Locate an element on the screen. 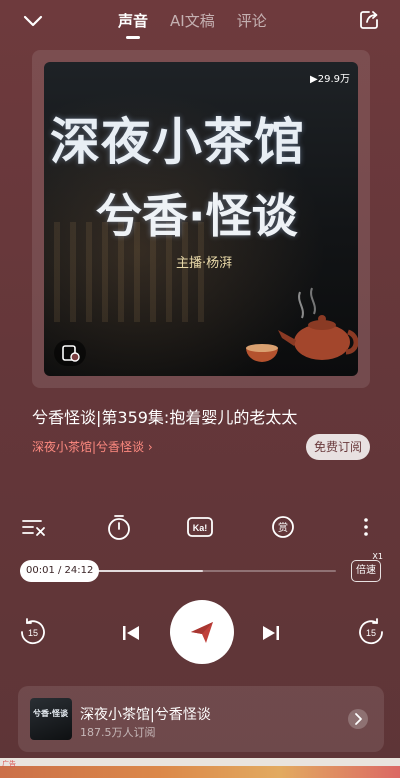 Image resolution: width=400 pixels, height=778 pixels. tool-row: Ka! 赏 is located at coordinates (200, 527).